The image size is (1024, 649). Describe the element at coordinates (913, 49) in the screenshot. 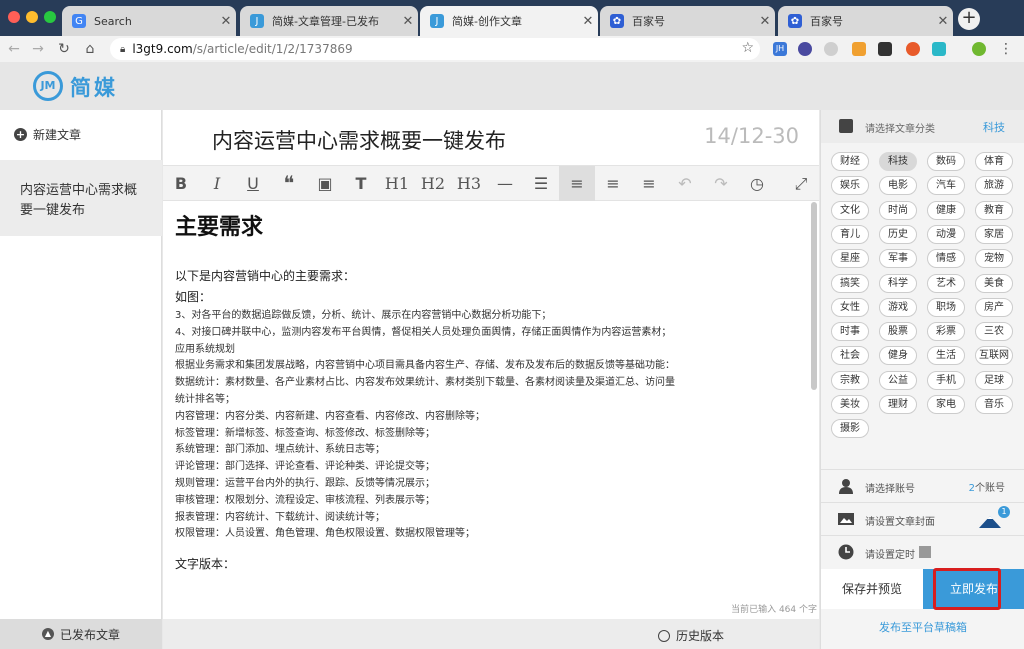

I see `extension-tools-icon` at that location.